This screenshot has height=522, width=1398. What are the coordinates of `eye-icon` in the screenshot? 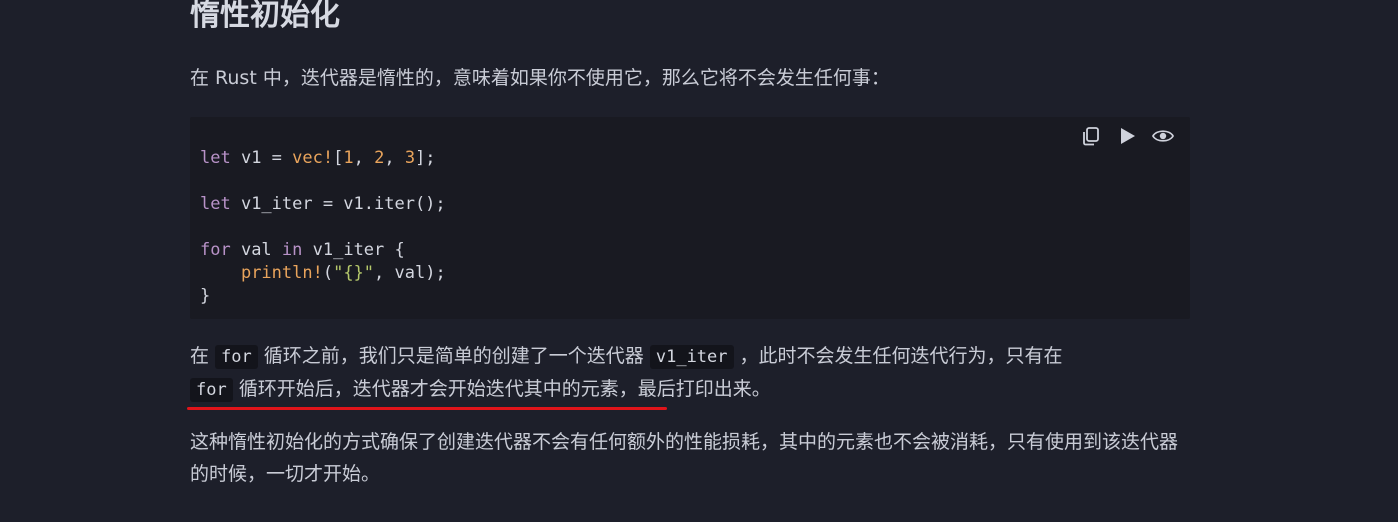 It's located at (1163, 136).